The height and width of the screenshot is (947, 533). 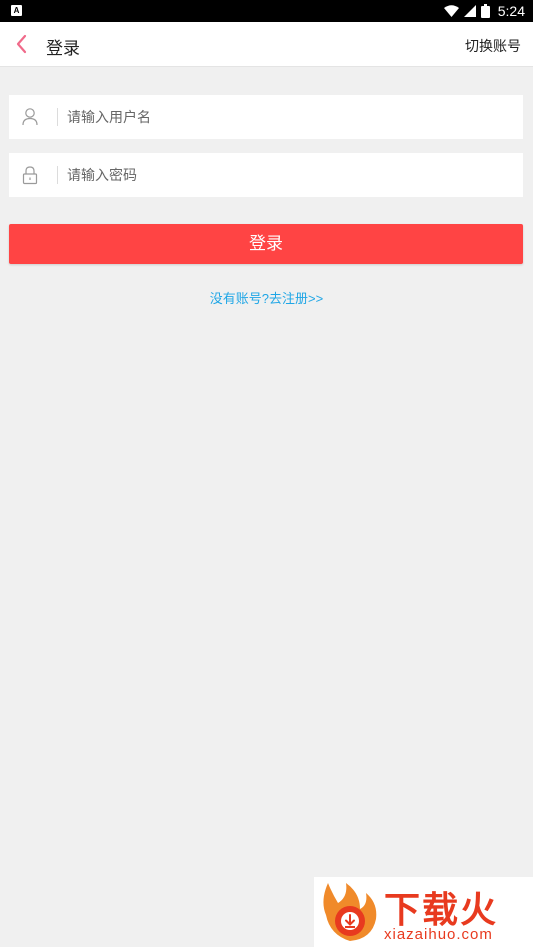 I want to click on back-button, so click(x=22, y=44).